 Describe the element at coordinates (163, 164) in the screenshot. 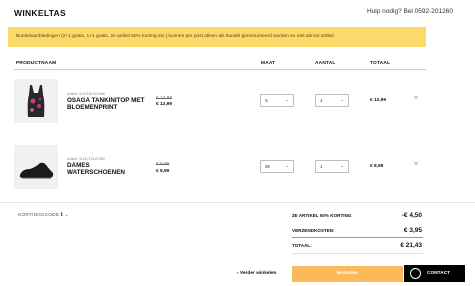

I see `old-price: € 9,99` at that location.